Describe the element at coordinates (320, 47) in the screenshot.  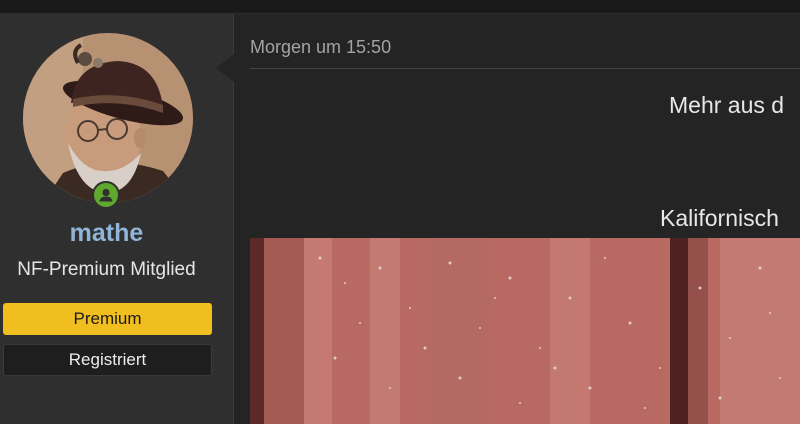
I see `post-timestamp: Morgen um 15:50` at that location.